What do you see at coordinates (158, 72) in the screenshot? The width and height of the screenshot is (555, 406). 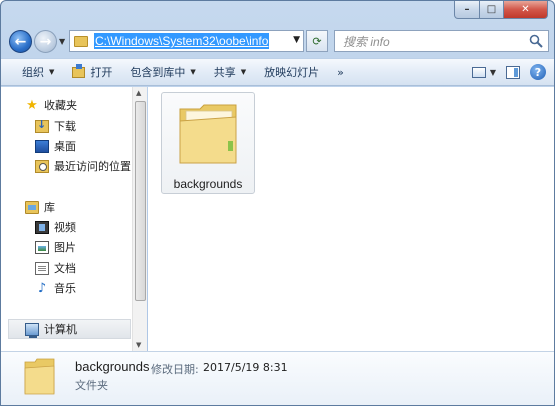 I see `include-in-library-label: 包含到库中` at bounding box center [158, 72].